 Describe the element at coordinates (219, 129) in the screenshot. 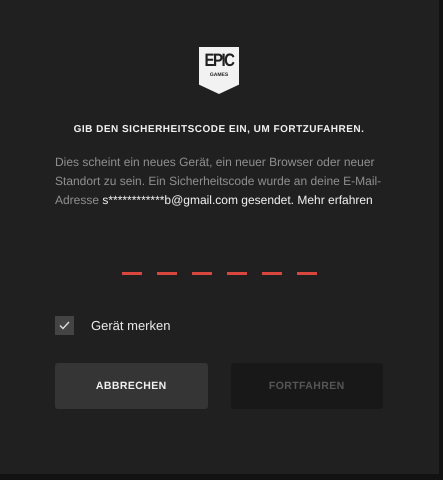

I see `heading: GIB DEN SICHERHEITSCODE EIN, UM FORTZUFAHREN.` at that location.